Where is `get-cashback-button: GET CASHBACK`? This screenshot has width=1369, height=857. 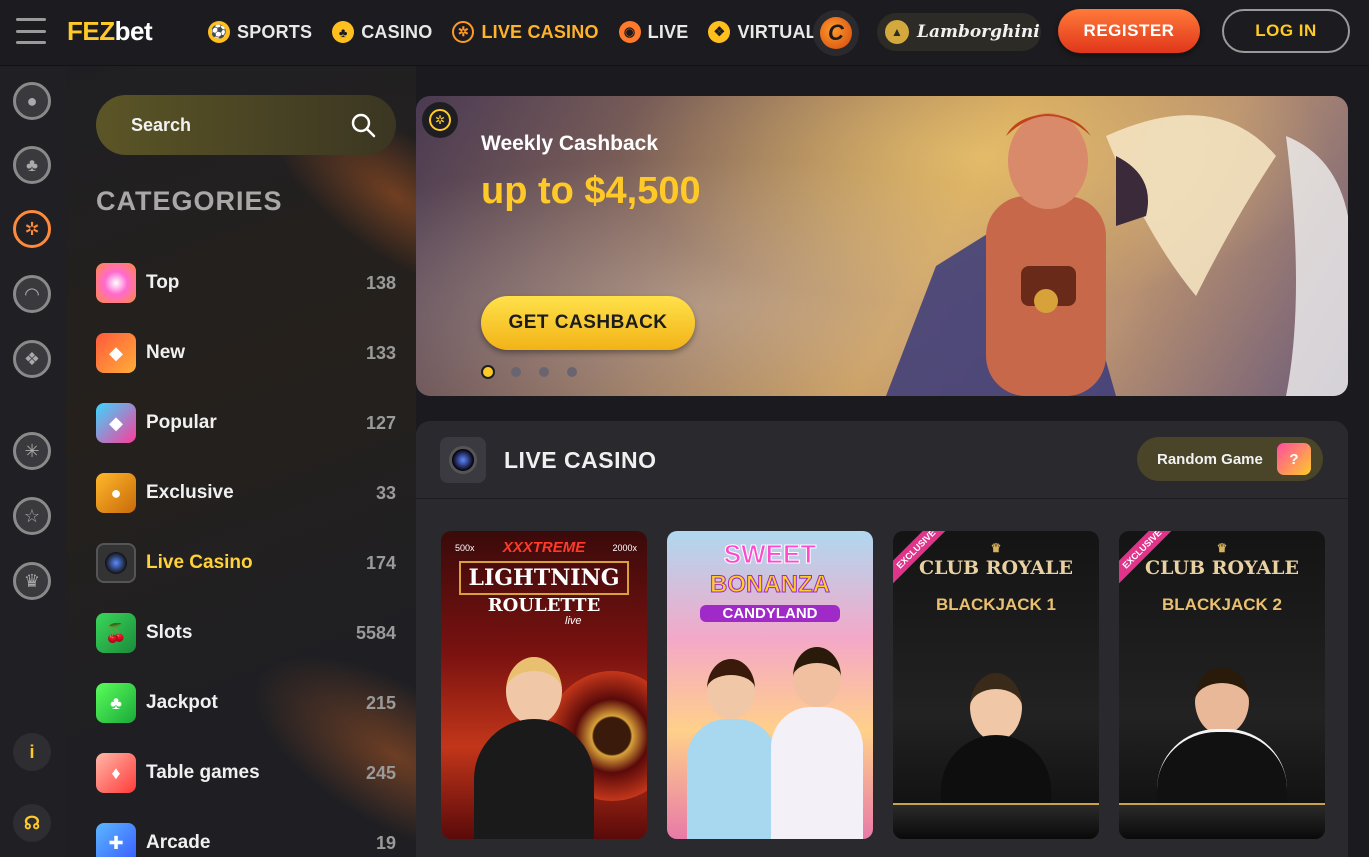 get-cashback-button: GET CASHBACK is located at coordinates (588, 323).